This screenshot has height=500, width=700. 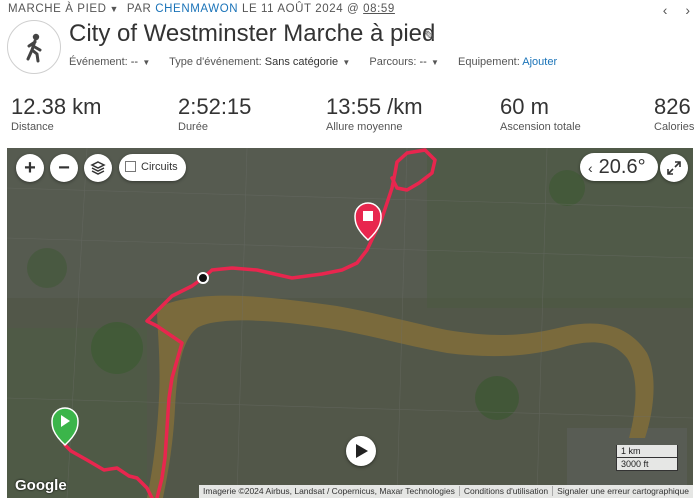 I want to click on event-label: Événement:, so click(x=98, y=62).